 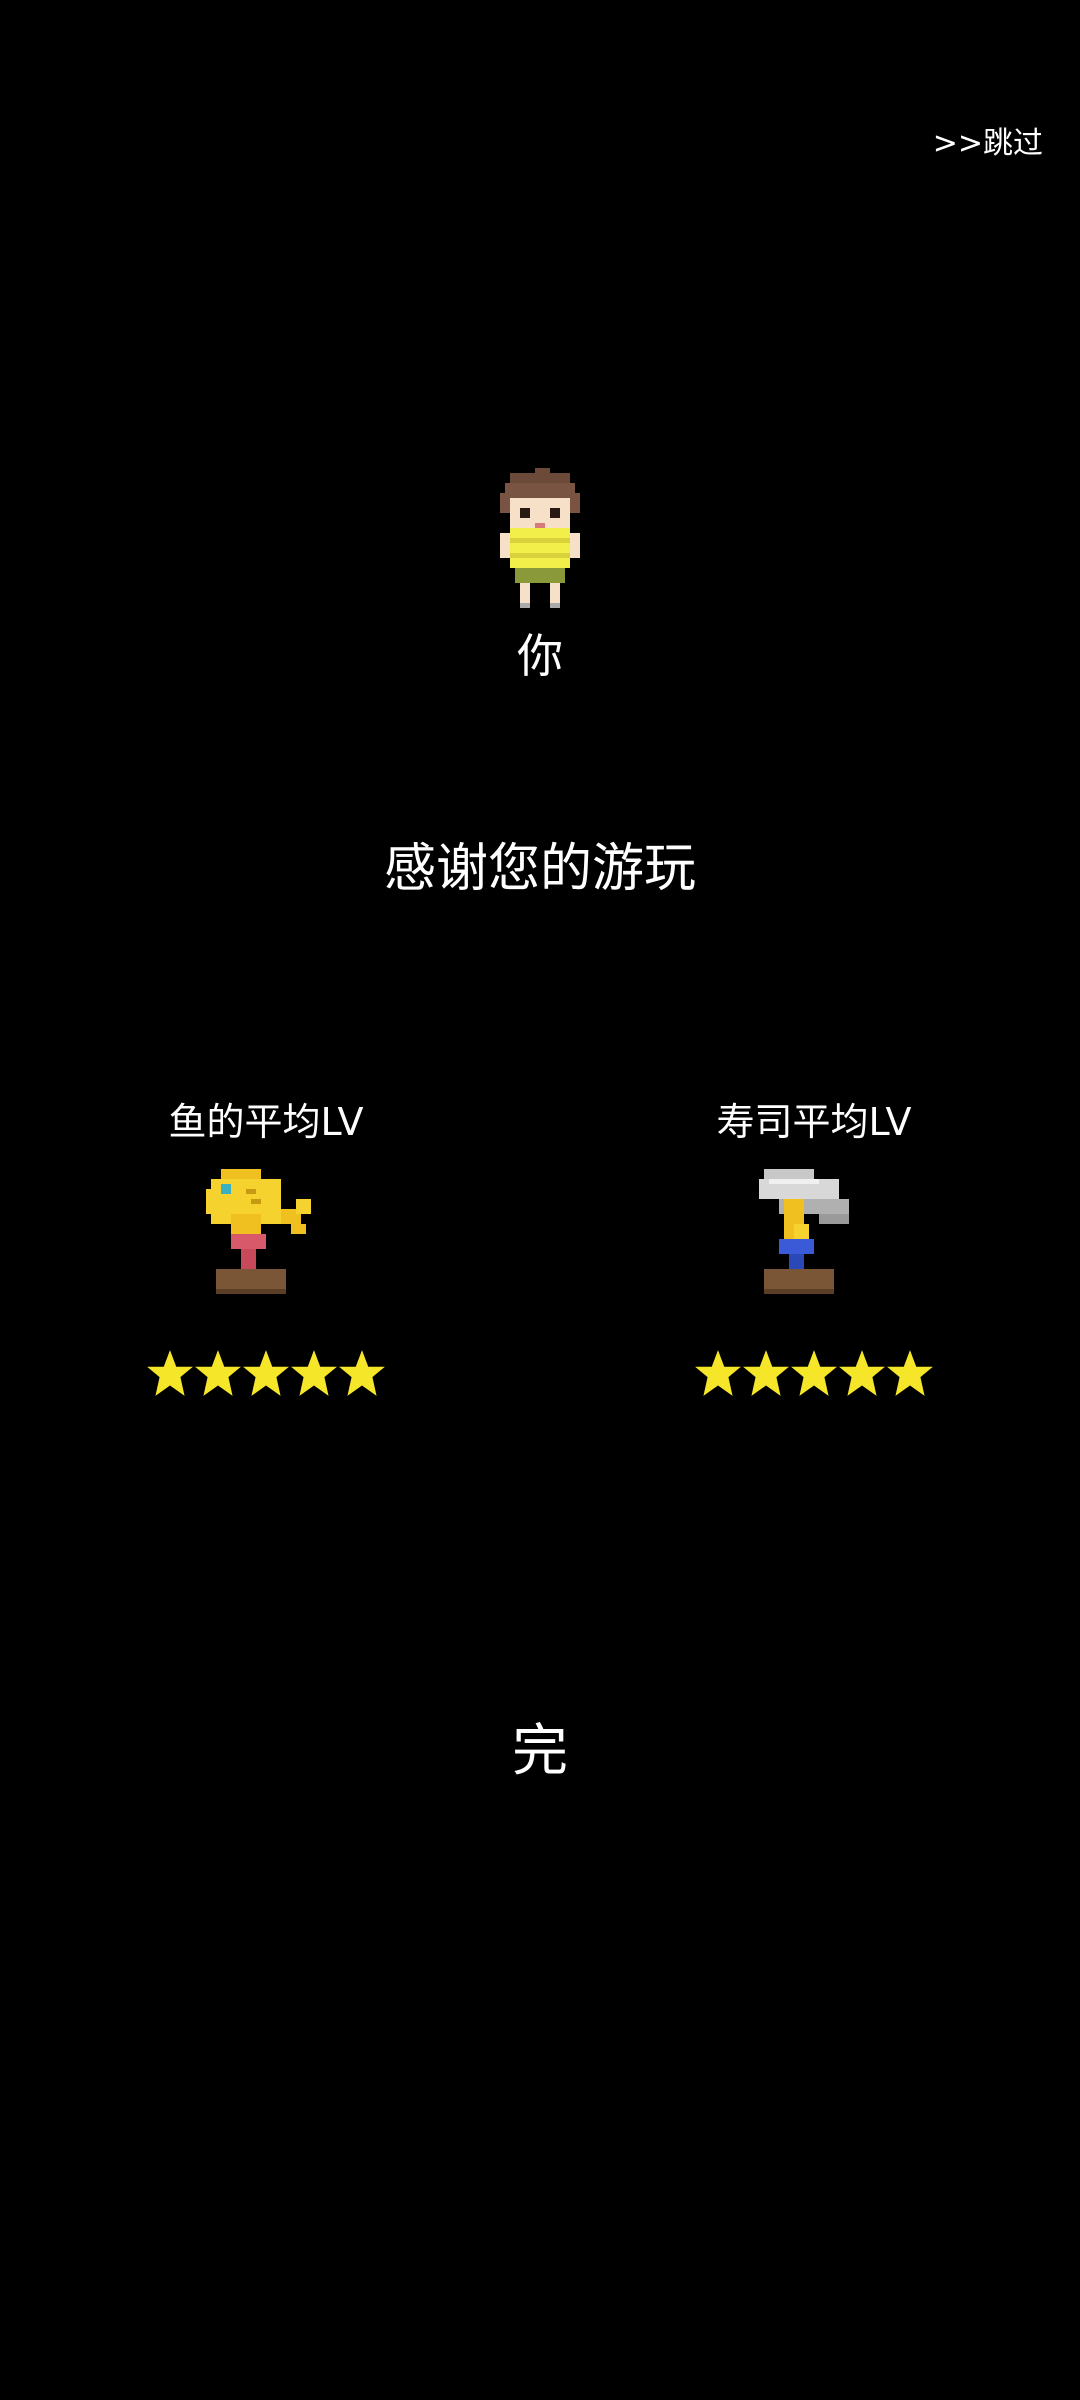 What do you see at coordinates (258, 1231) in the screenshot?
I see `golden-fish-trophy-icon` at bounding box center [258, 1231].